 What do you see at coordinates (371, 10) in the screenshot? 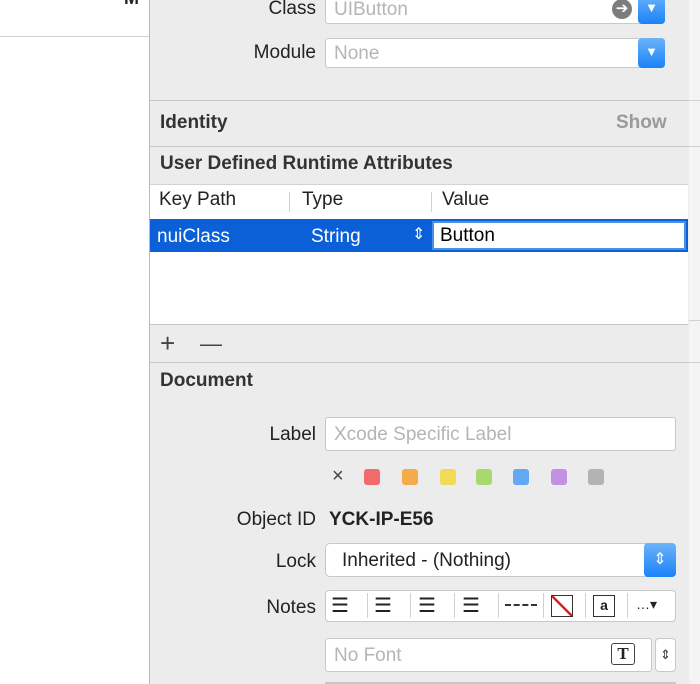
I see `class-value: UIButton` at bounding box center [371, 10].